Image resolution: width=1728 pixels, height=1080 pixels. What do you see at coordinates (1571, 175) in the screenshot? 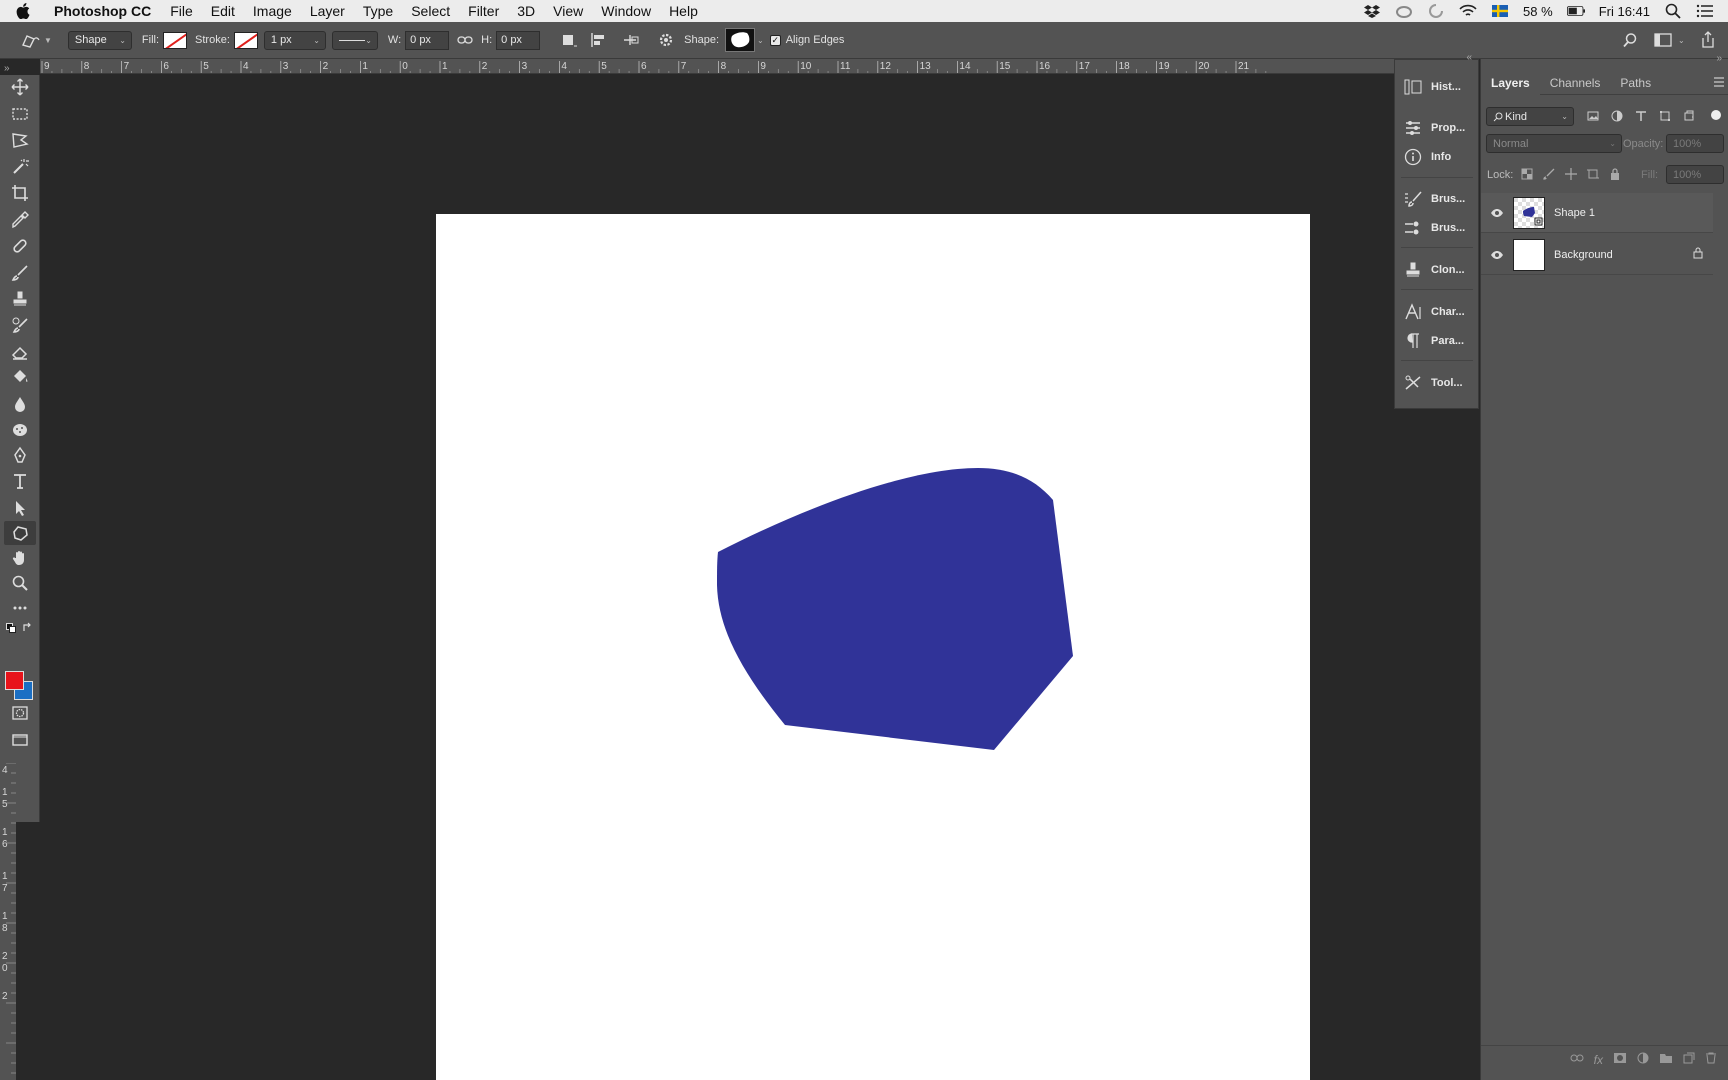
I see `lock-position-icon` at bounding box center [1571, 175].